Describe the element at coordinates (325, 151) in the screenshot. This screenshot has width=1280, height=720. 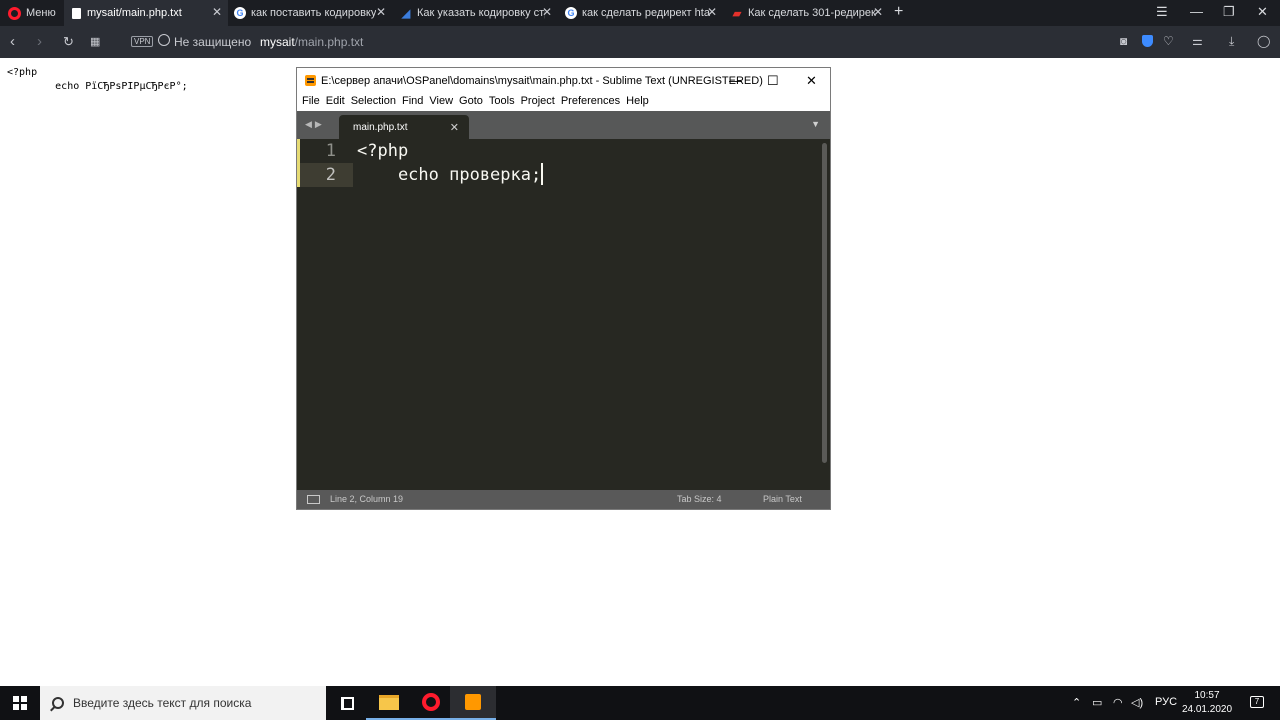
I see `line-number: 1` at that location.